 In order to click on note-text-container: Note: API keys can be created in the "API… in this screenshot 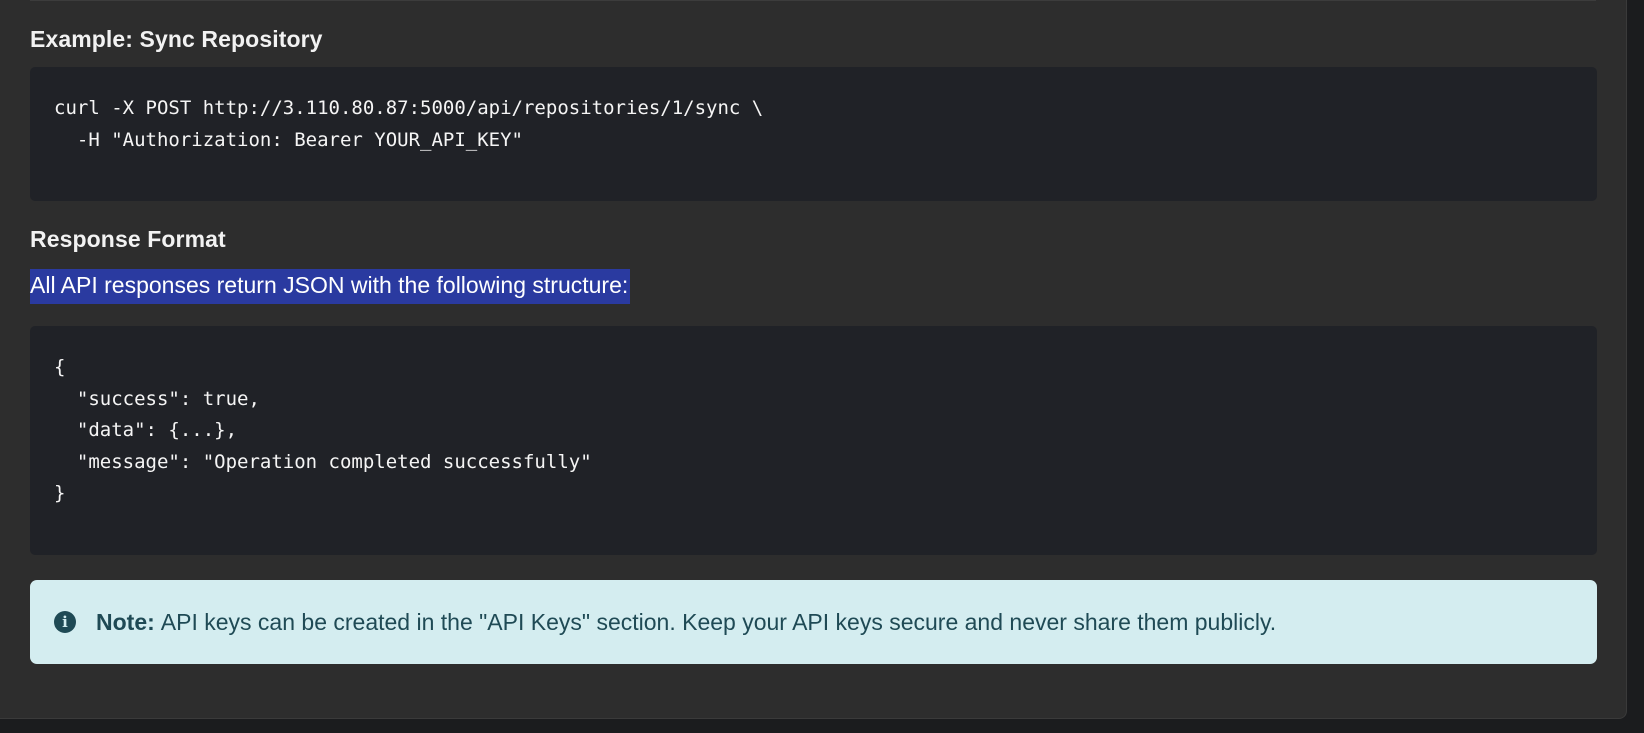, I will do `click(686, 622)`.